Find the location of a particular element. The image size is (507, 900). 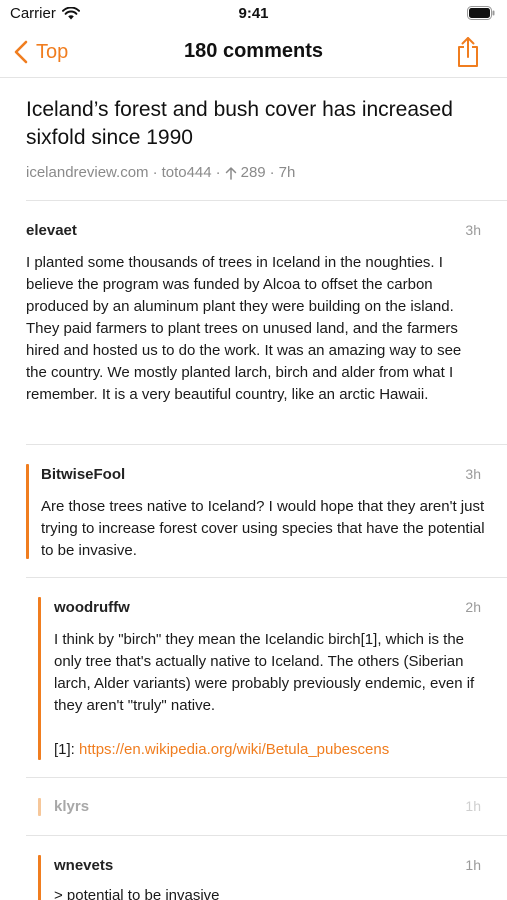

comment-wnevets: wnevets 1h > potential to be invasive is located at coordinates (253, 867).